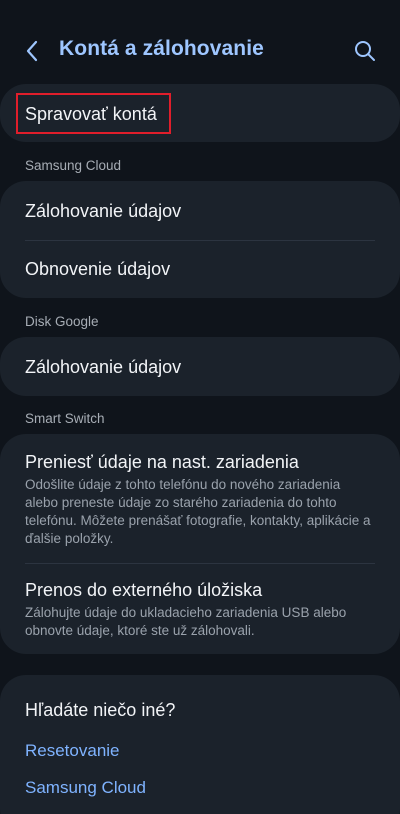 This screenshot has width=400, height=814. What do you see at coordinates (200, 269) in the screenshot?
I see `samsung-cloud-restore-item: Obnovenie údajov` at bounding box center [200, 269].